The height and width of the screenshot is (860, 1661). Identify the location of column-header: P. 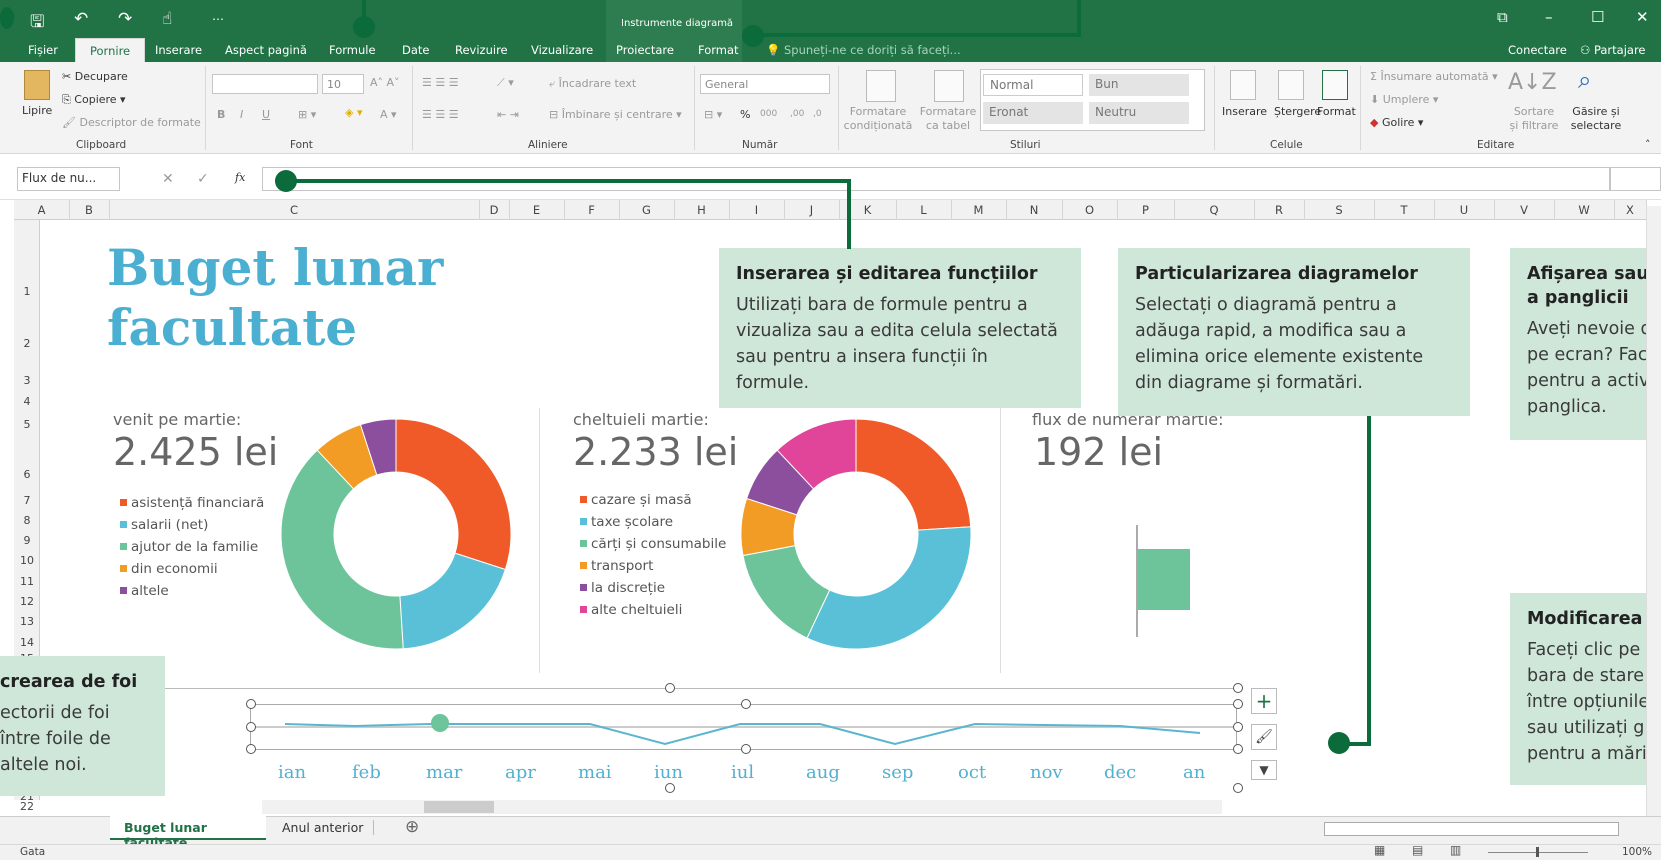
(1146, 210).